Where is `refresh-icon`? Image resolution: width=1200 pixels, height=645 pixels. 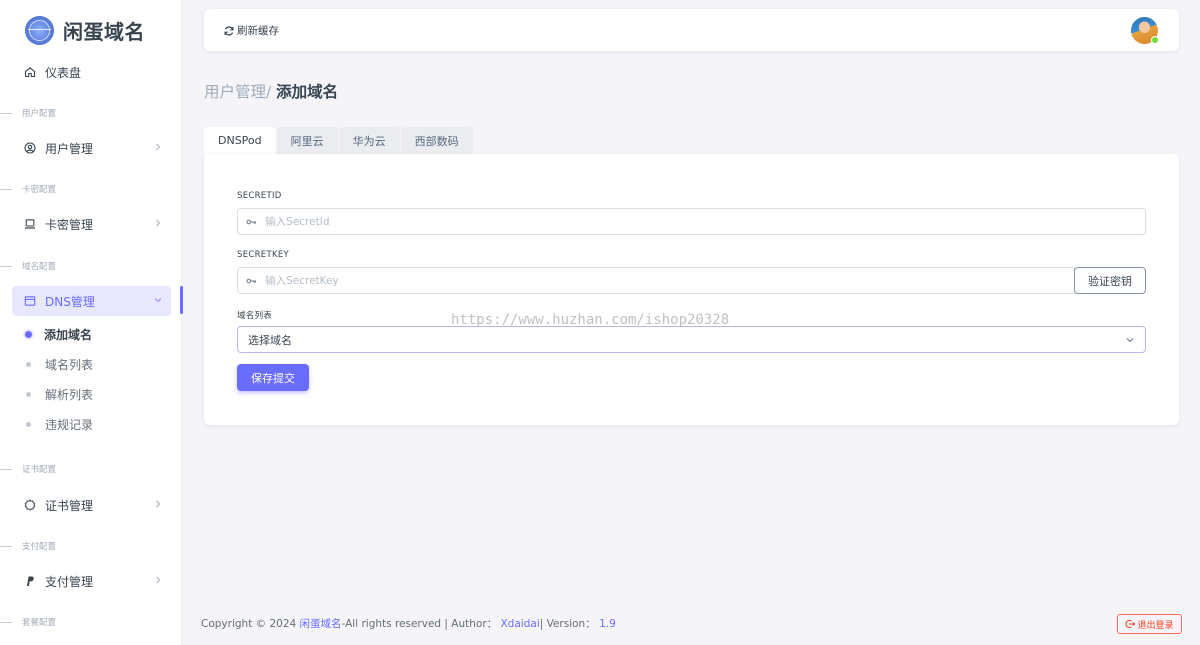 refresh-icon is located at coordinates (229, 31).